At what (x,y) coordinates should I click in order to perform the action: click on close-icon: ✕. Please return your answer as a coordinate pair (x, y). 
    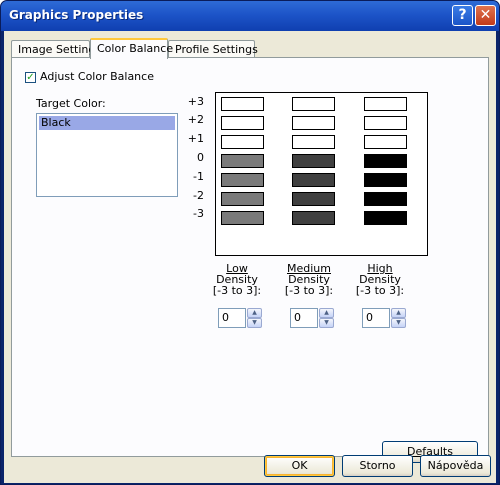
    Looking at the image, I should click on (485, 15).